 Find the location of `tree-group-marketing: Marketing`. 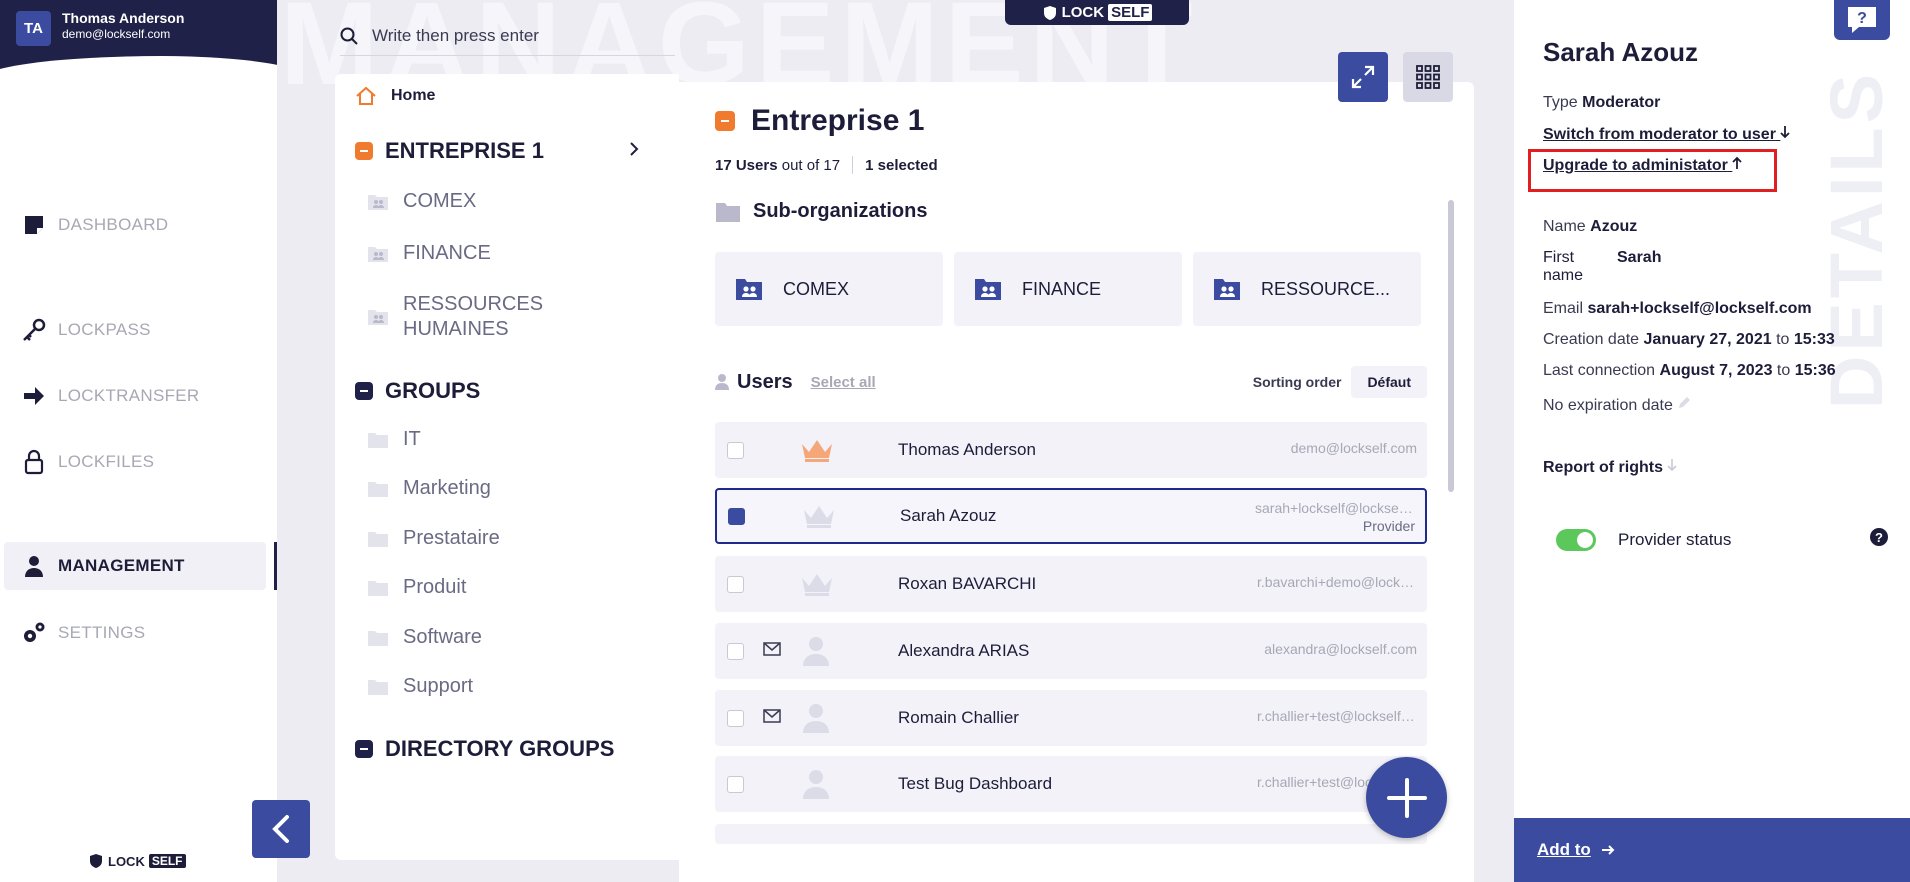

tree-group-marketing: Marketing is located at coordinates (429, 488).